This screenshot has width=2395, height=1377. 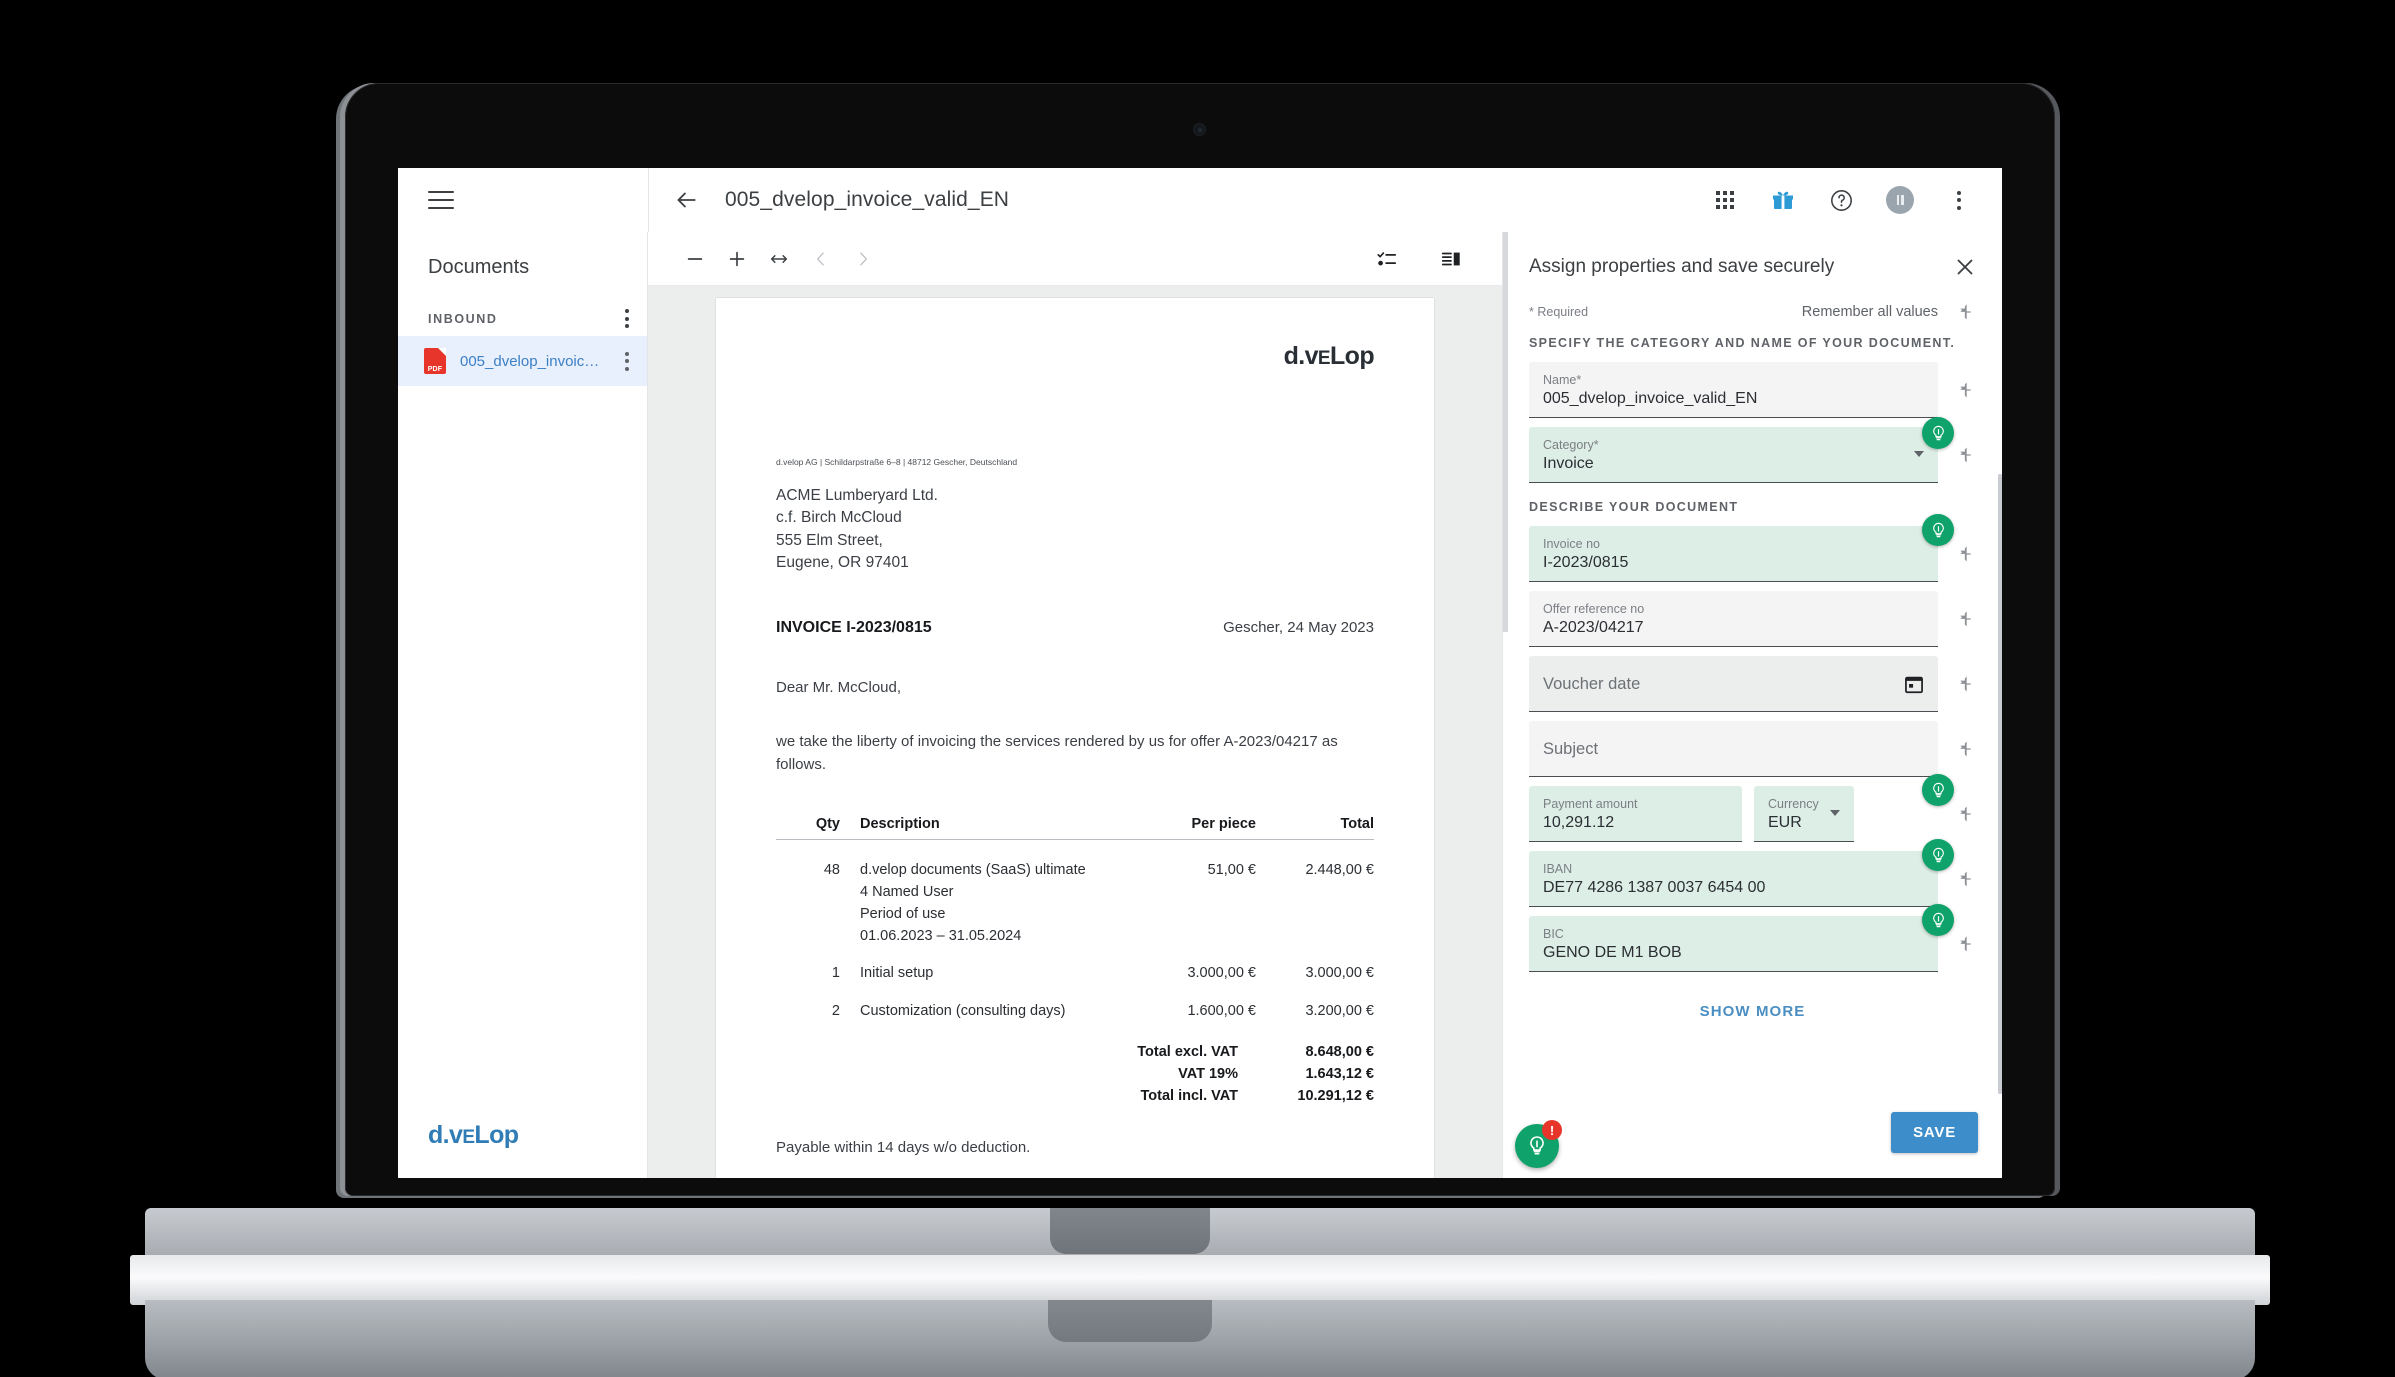 I want to click on totals-row: VAT 19% 1.643,12 €, so click(x=1075, y=1074).